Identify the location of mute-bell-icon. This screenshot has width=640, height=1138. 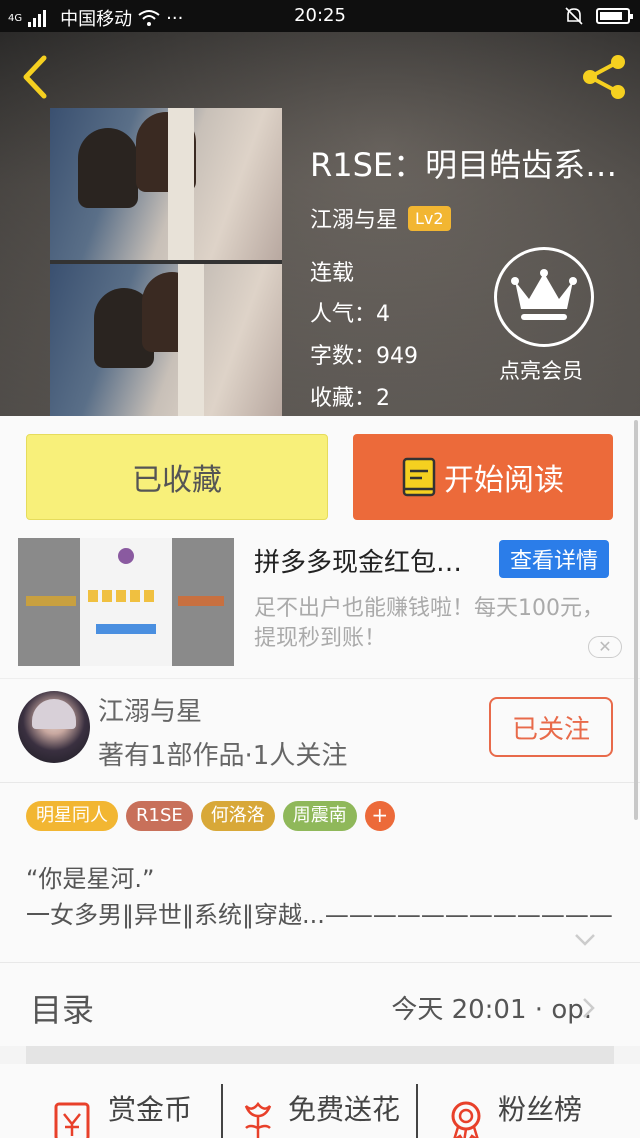
(574, 16).